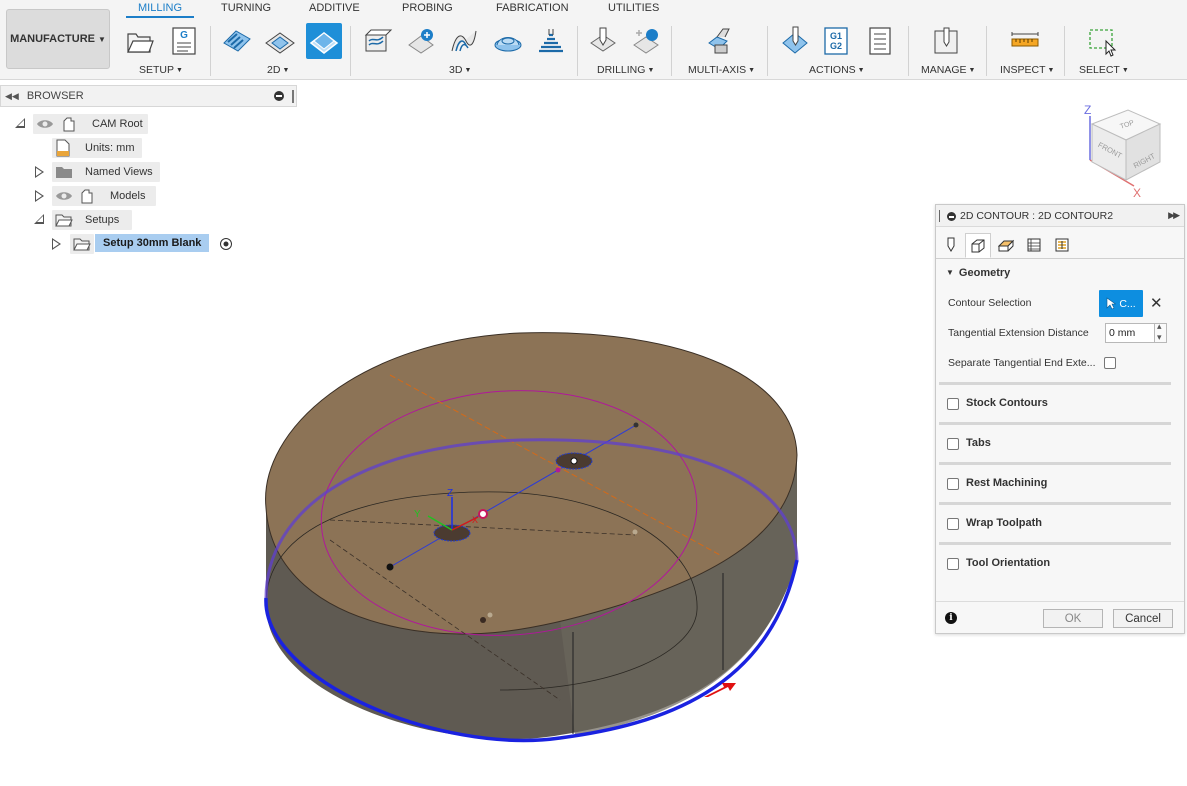 This screenshot has width=1187, height=786. What do you see at coordinates (102, 39) in the screenshot?
I see `chevron-down-icon: ▼` at bounding box center [102, 39].